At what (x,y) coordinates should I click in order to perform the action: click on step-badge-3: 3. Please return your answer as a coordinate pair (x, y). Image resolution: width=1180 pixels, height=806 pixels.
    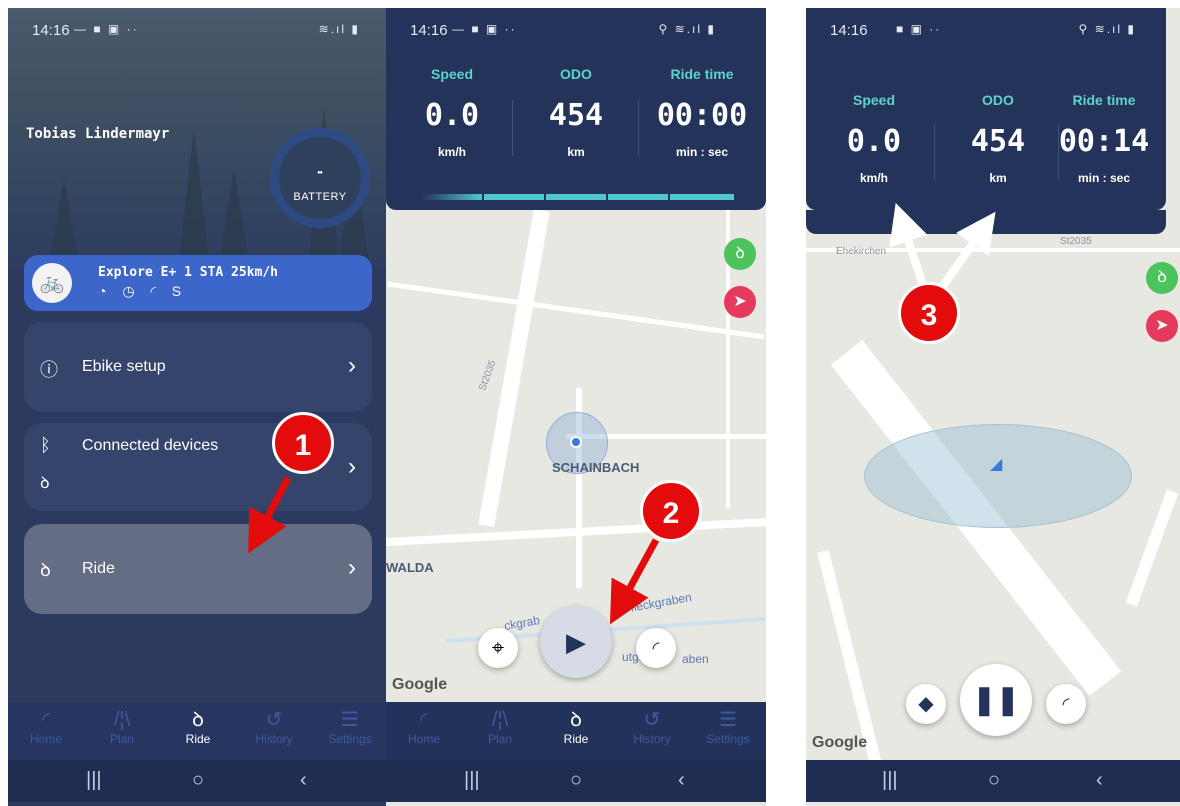
    Looking at the image, I should click on (929, 313).